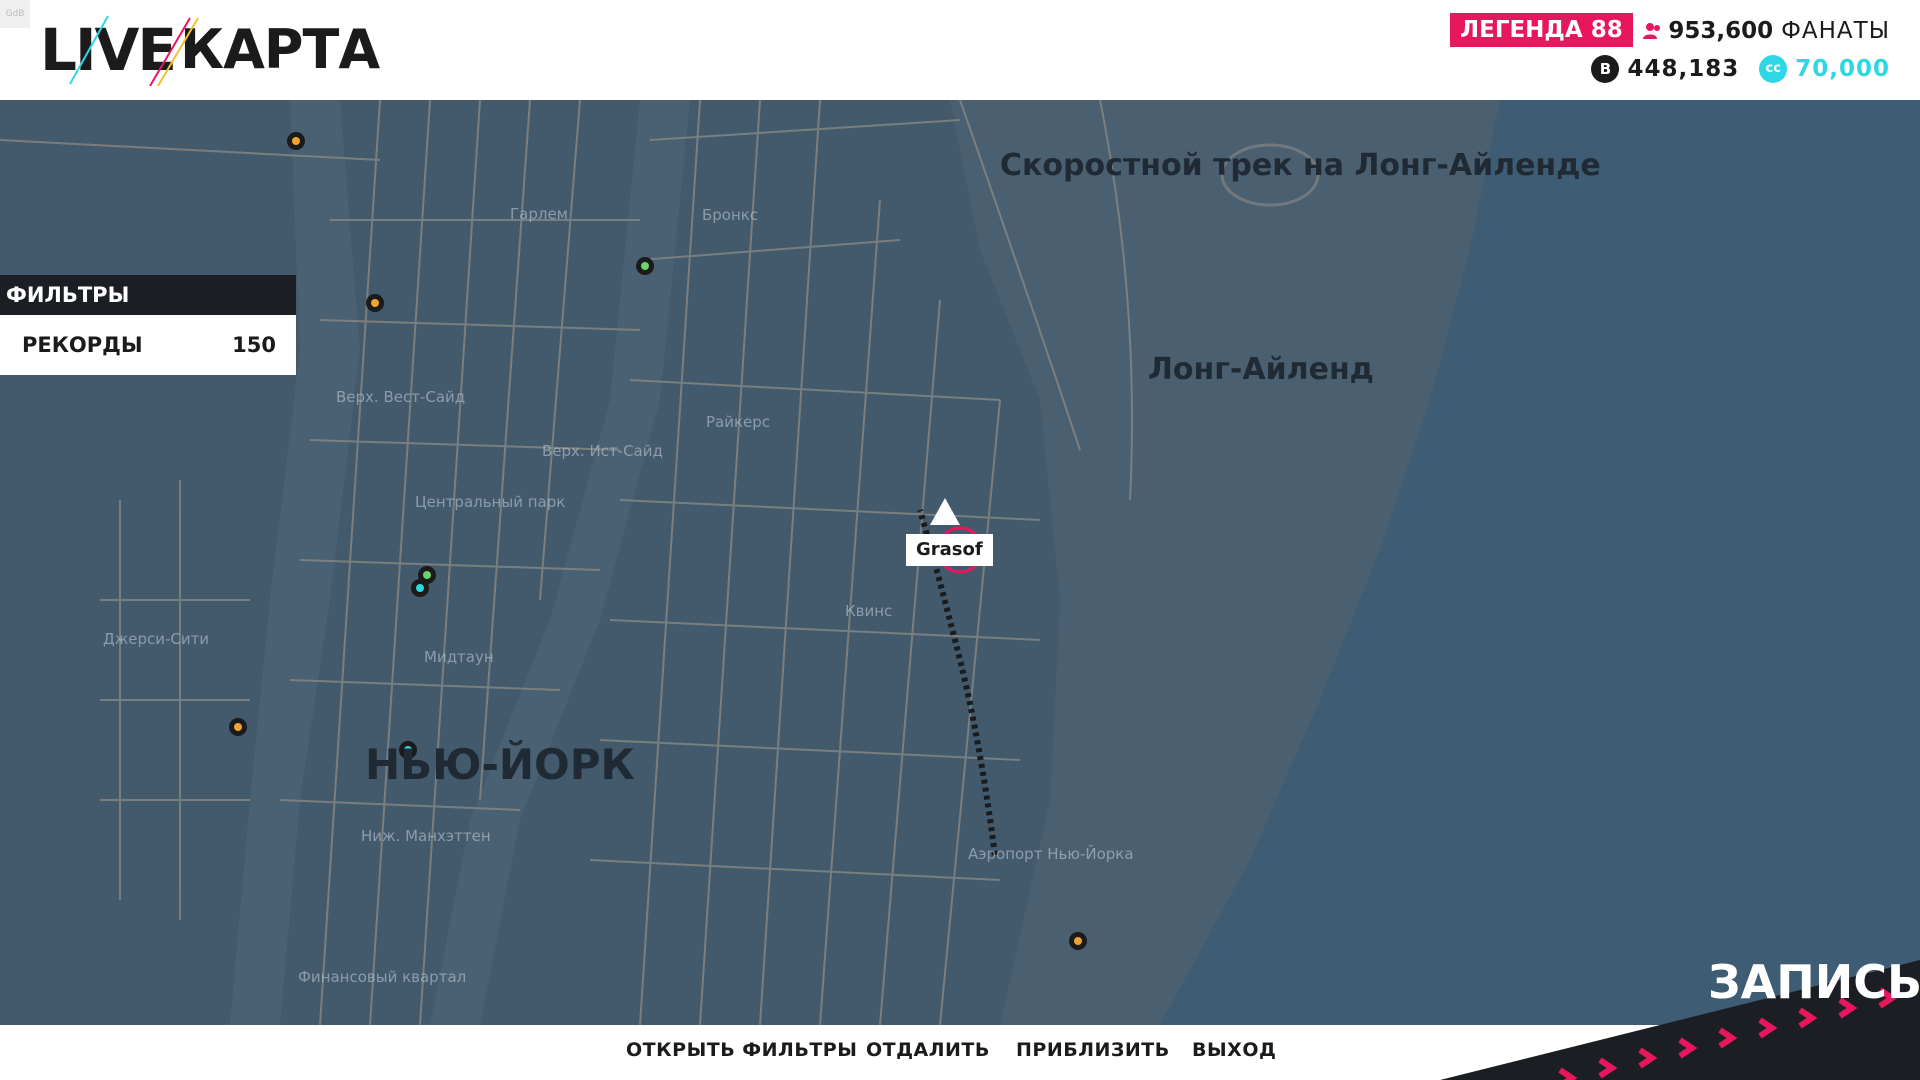 The width and height of the screenshot is (1920, 1080). I want to click on filter-item-count: 150, so click(254, 345).